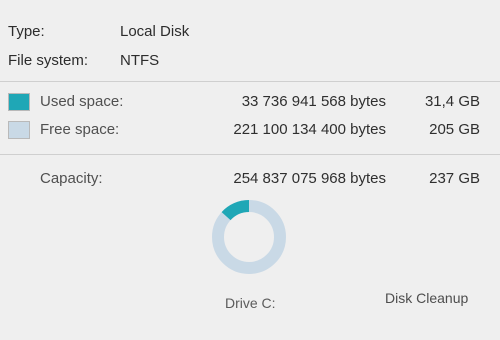  Describe the element at coordinates (19, 102) in the screenshot. I see `used-space-swatch` at that location.